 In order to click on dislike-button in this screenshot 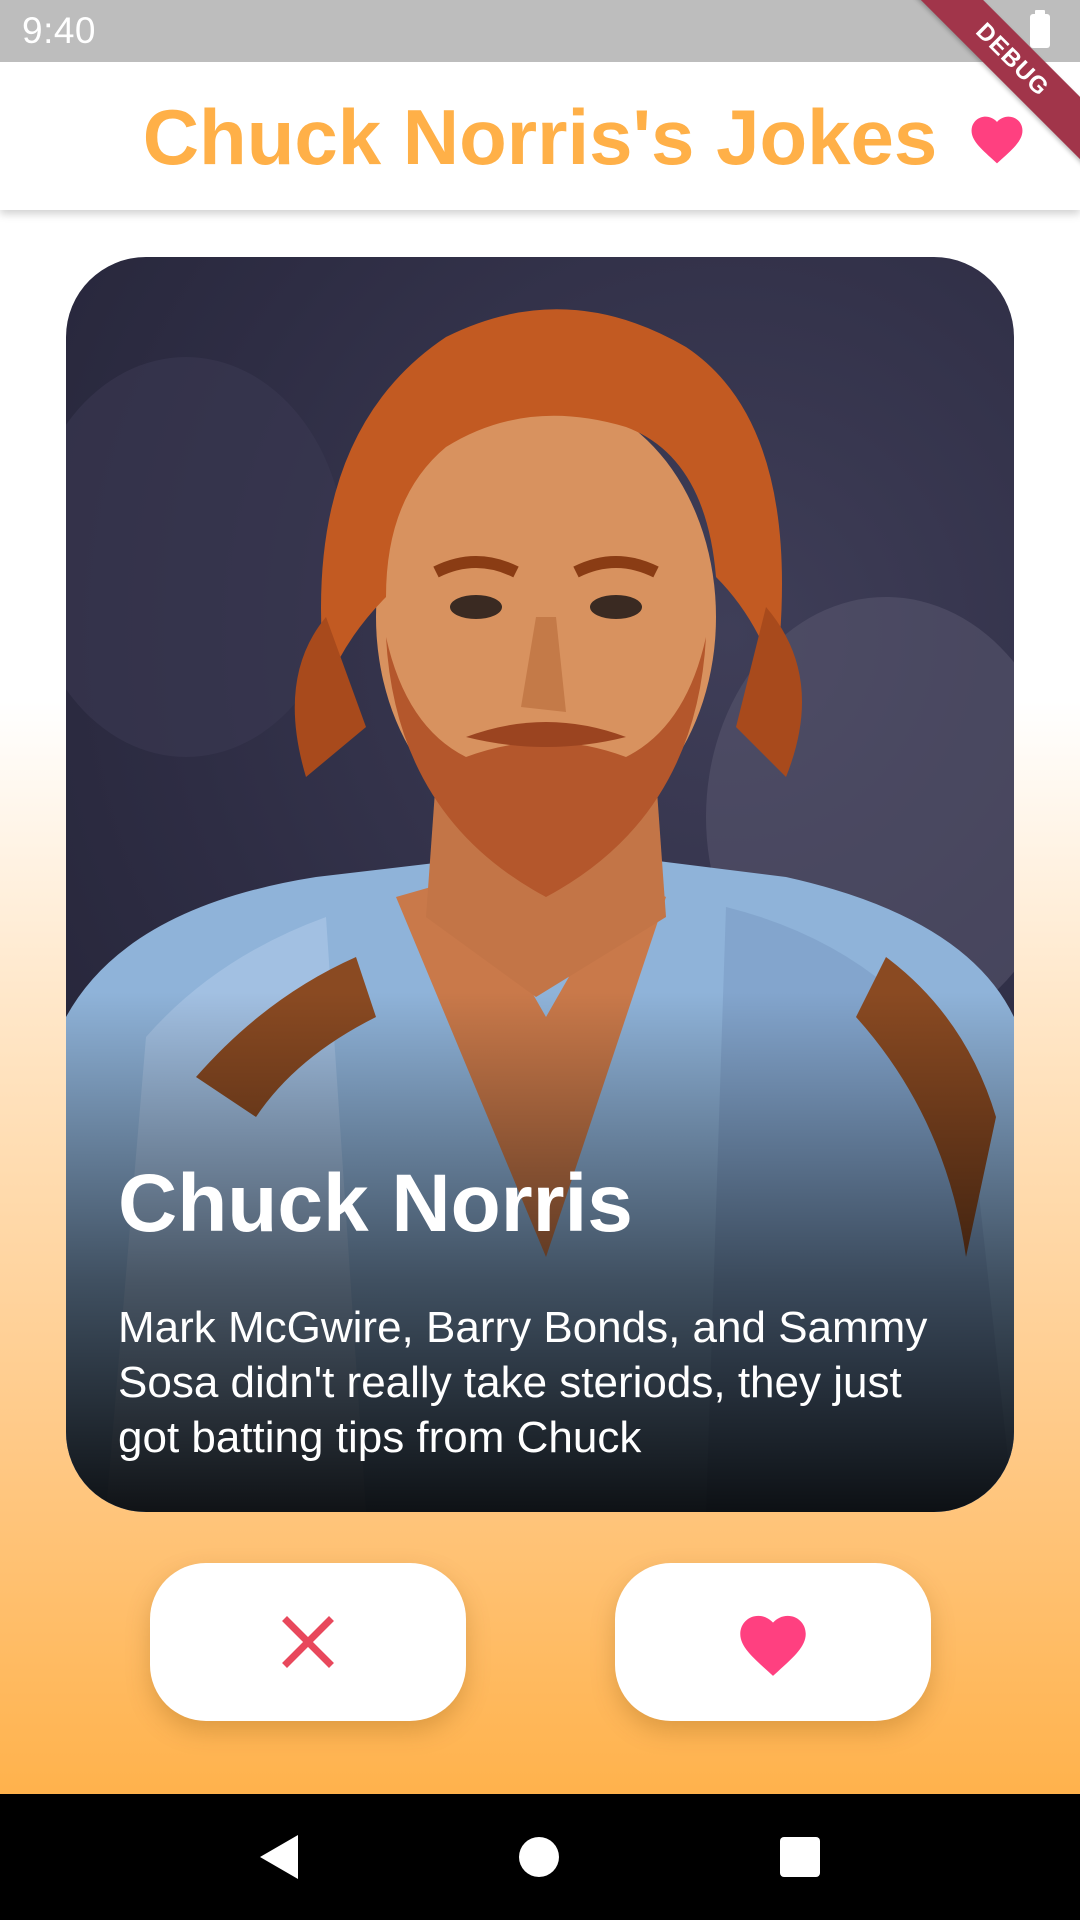, I will do `click(308, 1642)`.